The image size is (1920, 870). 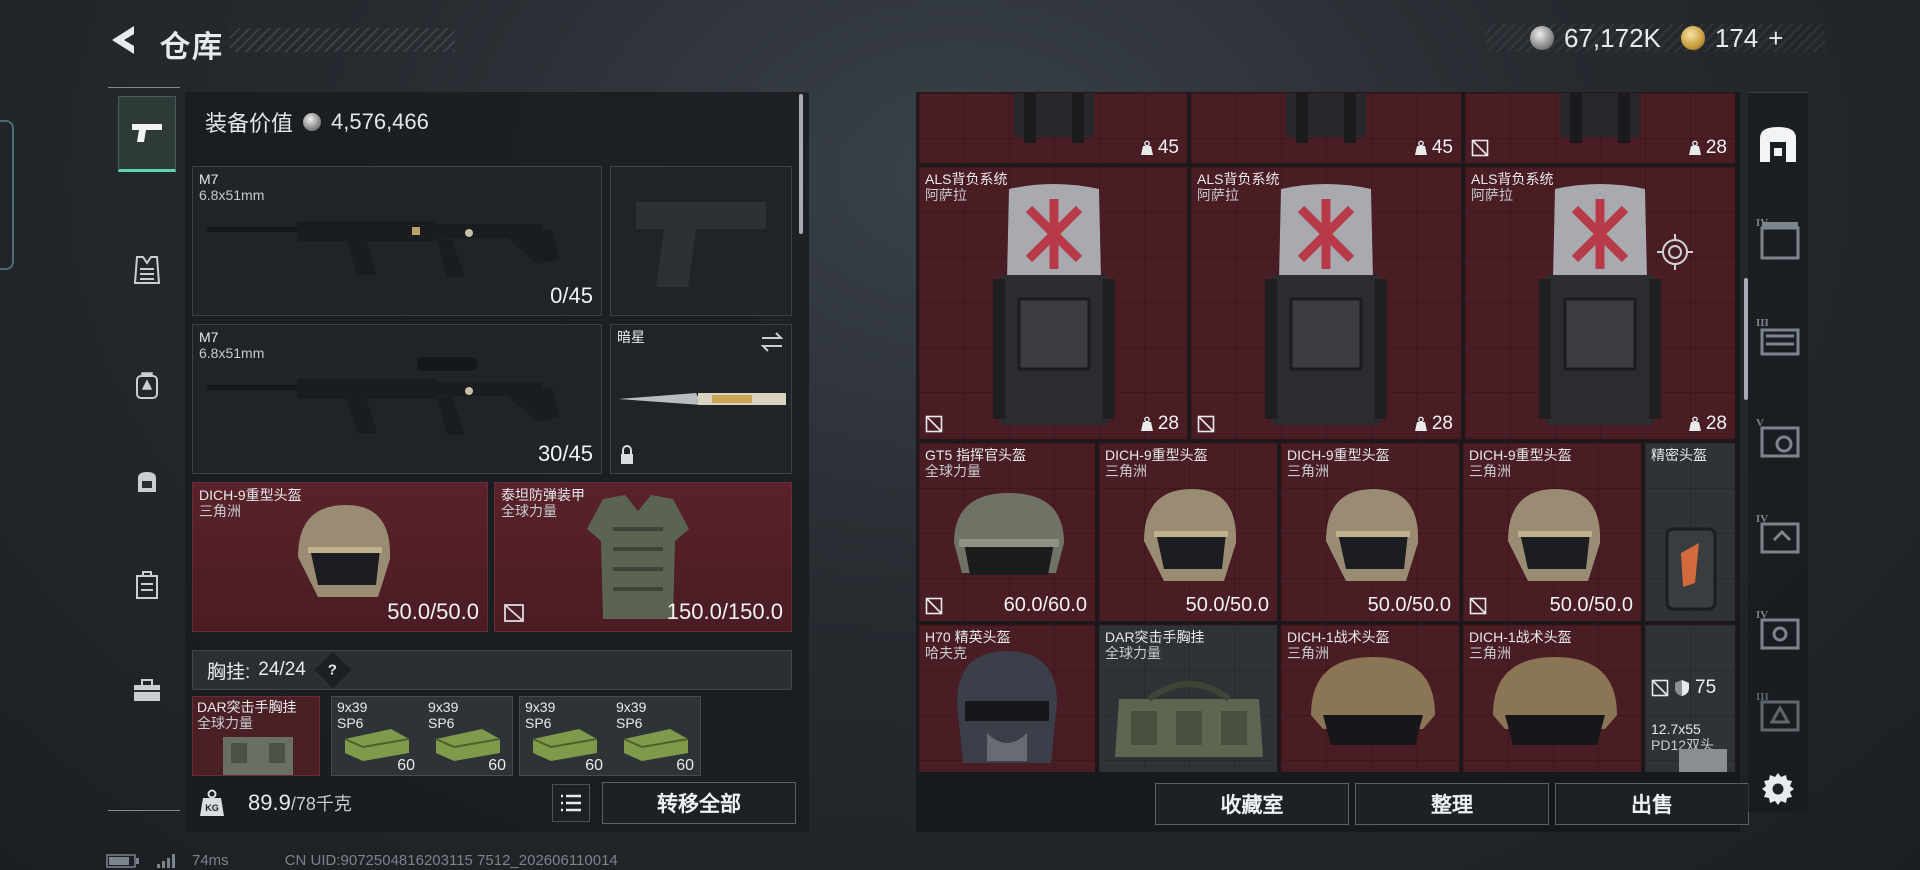 What do you see at coordinates (1778, 630) in the screenshot?
I see `storage-tier-5: IV` at bounding box center [1778, 630].